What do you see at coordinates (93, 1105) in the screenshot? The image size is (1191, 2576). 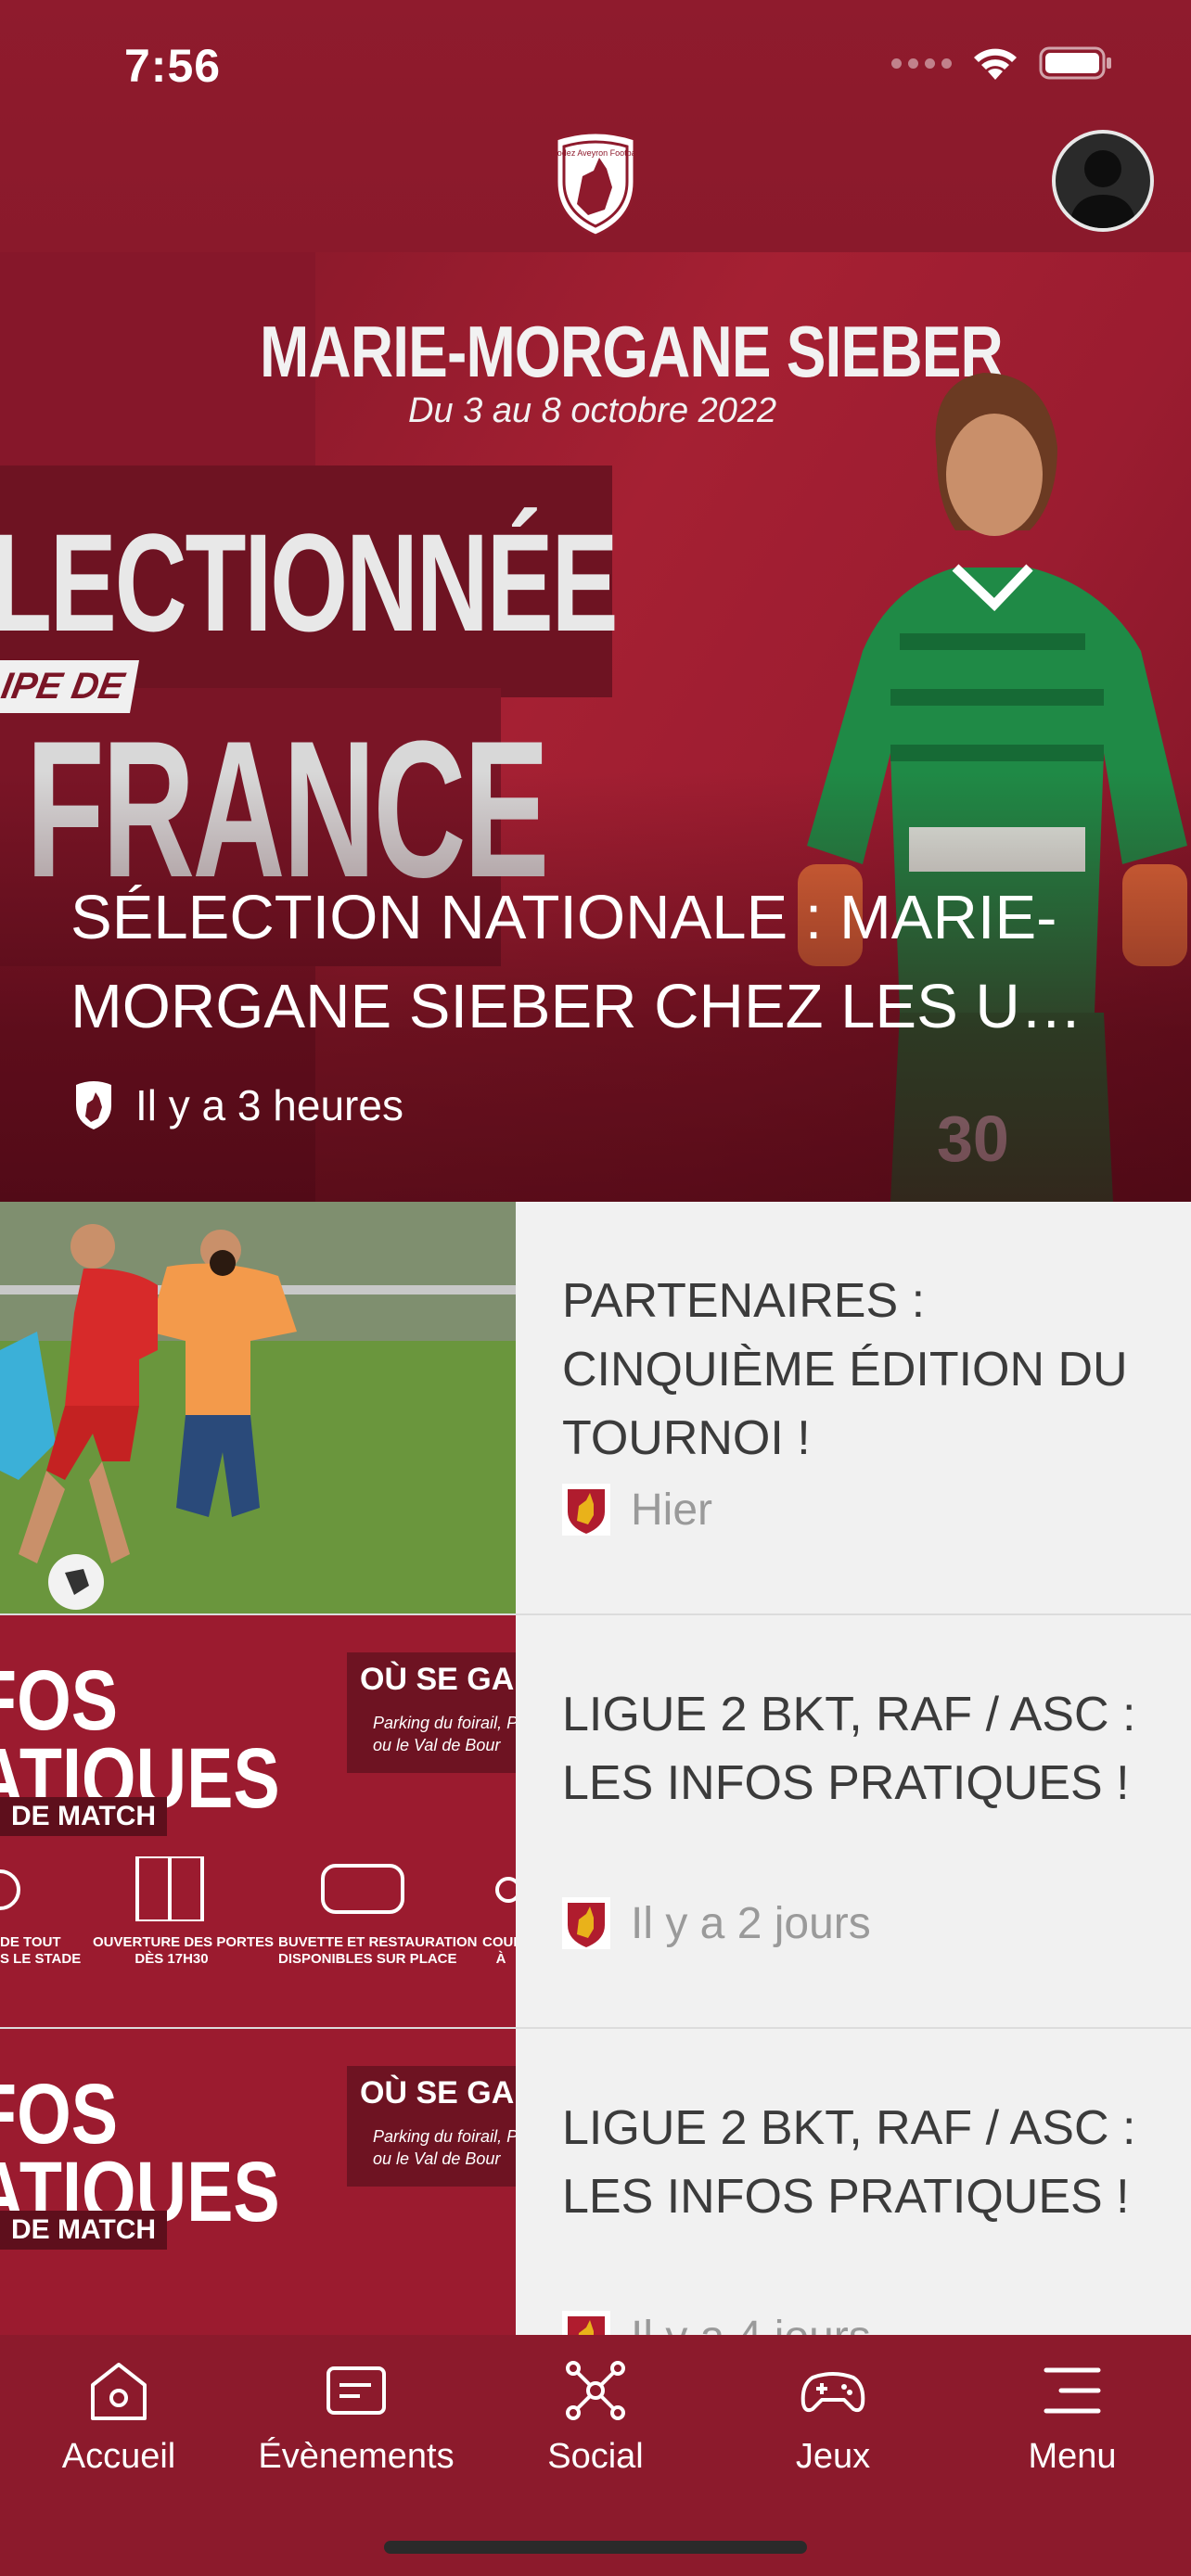 I see `club-logo-icon` at bounding box center [93, 1105].